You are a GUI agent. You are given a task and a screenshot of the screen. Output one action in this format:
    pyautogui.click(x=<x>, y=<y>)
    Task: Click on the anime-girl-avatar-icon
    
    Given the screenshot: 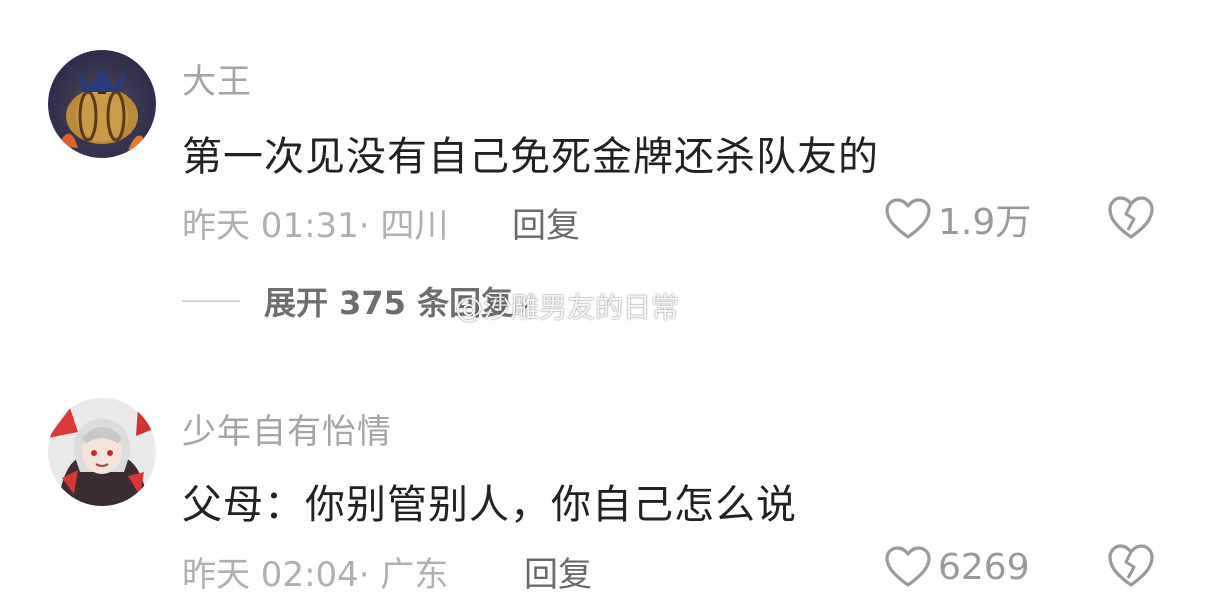 What is the action you would take?
    pyautogui.click(x=102, y=452)
    